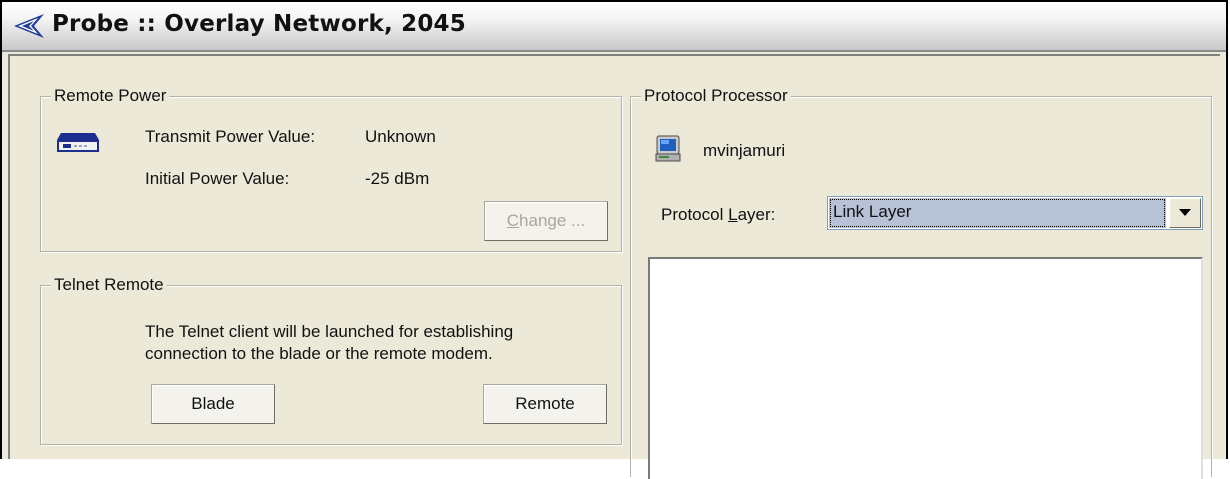 Image resolution: width=1230 pixels, height=479 pixels. Describe the element at coordinates (109, 285) in the screenshot. I see `telnet-remote-legend: Telnet Remote` at that location.